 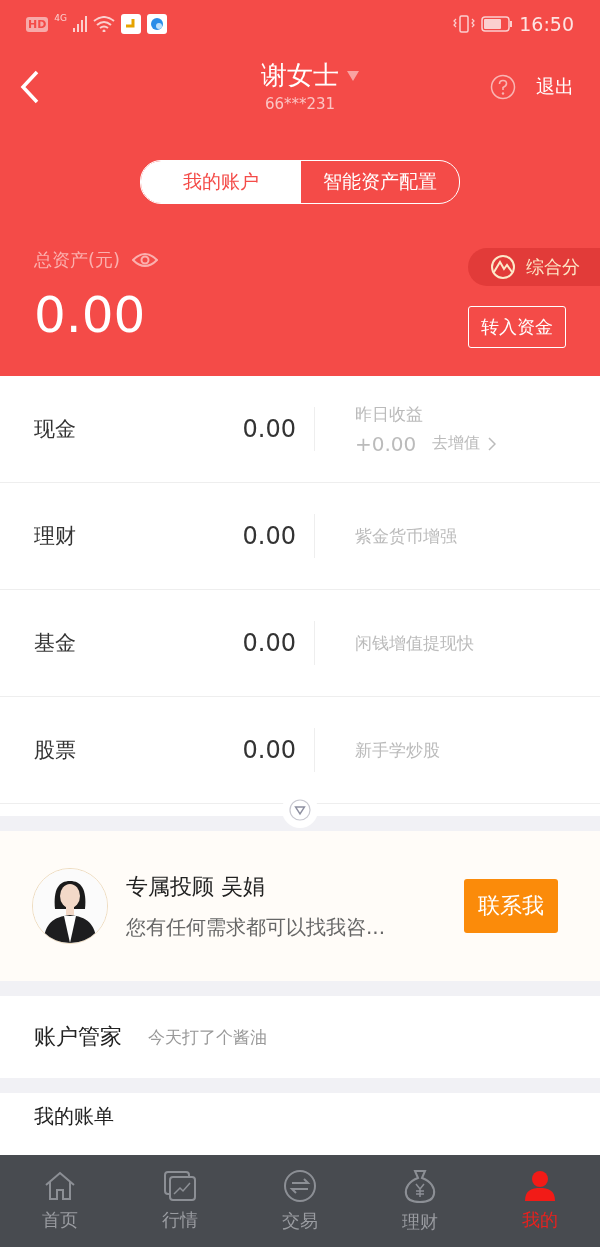 I want to click on money-bag-icon, so click(x=420, y=1186).